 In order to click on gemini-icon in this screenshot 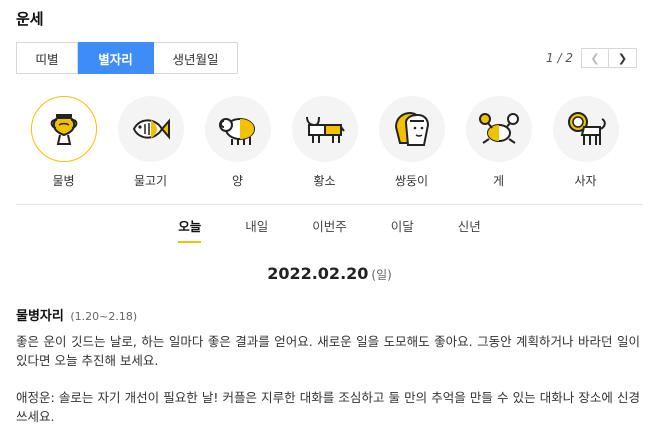, I will do `click(411, 129)`.